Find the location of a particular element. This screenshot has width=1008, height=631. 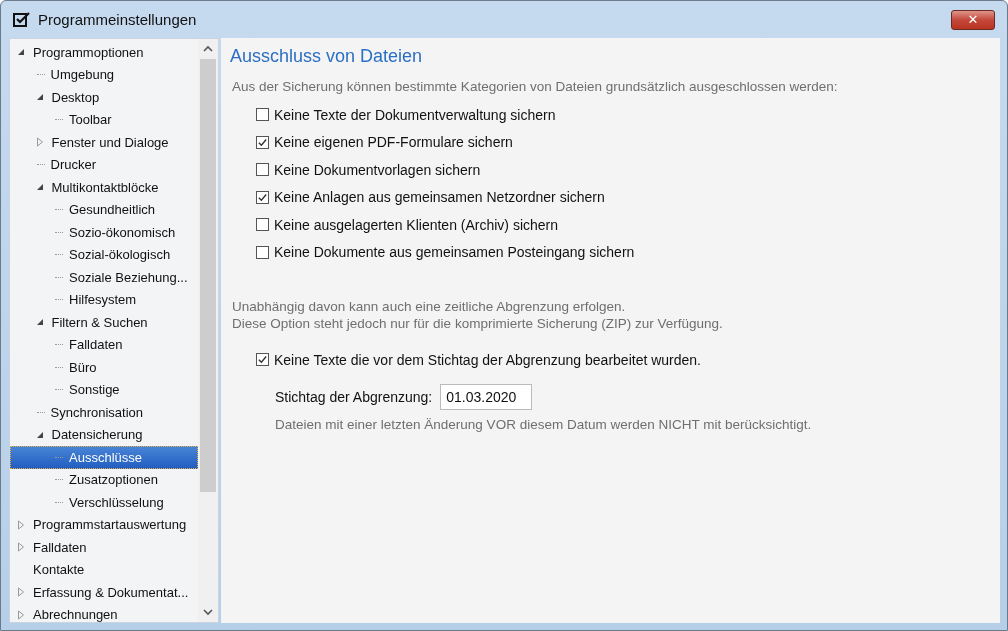

checkbox-label: Keine Texte der Dokumentverwaltung sichern is located at coordinates (415, 114).